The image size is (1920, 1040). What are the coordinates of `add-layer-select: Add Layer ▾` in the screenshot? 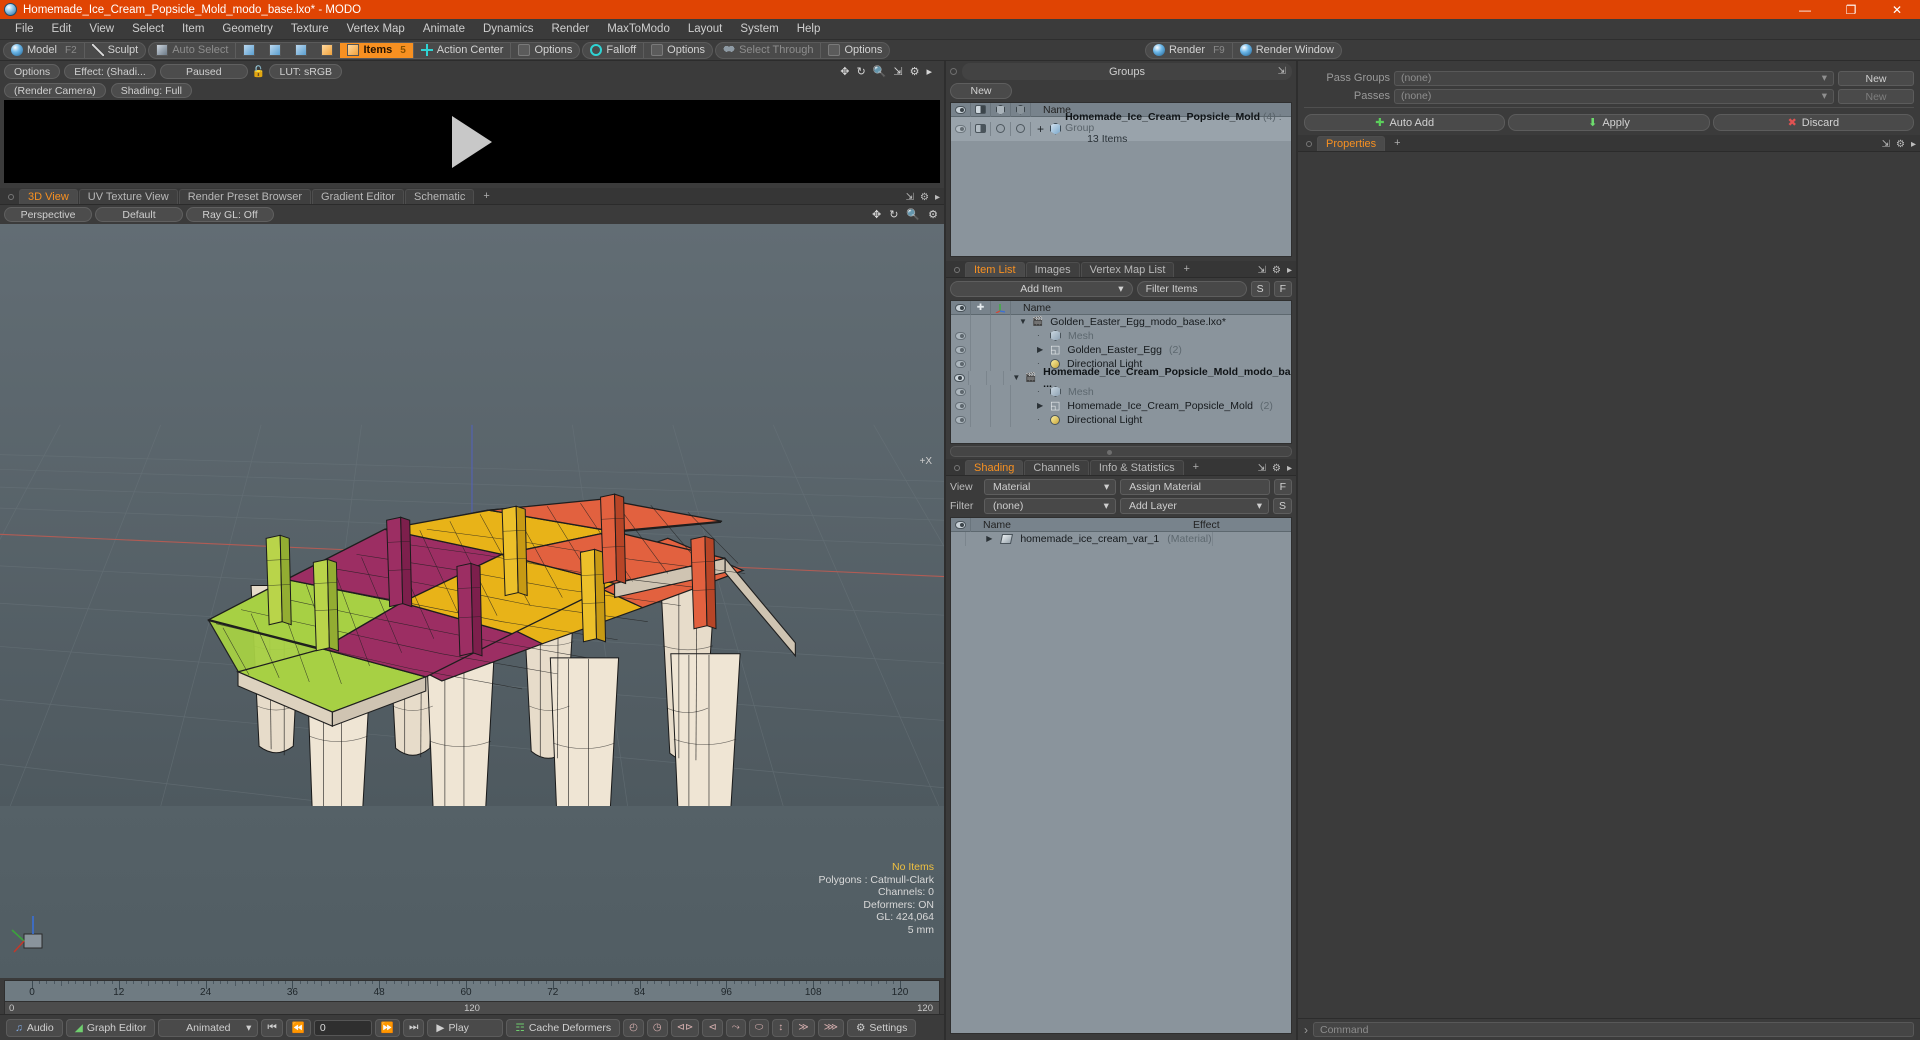 It's located at (1194, 506).